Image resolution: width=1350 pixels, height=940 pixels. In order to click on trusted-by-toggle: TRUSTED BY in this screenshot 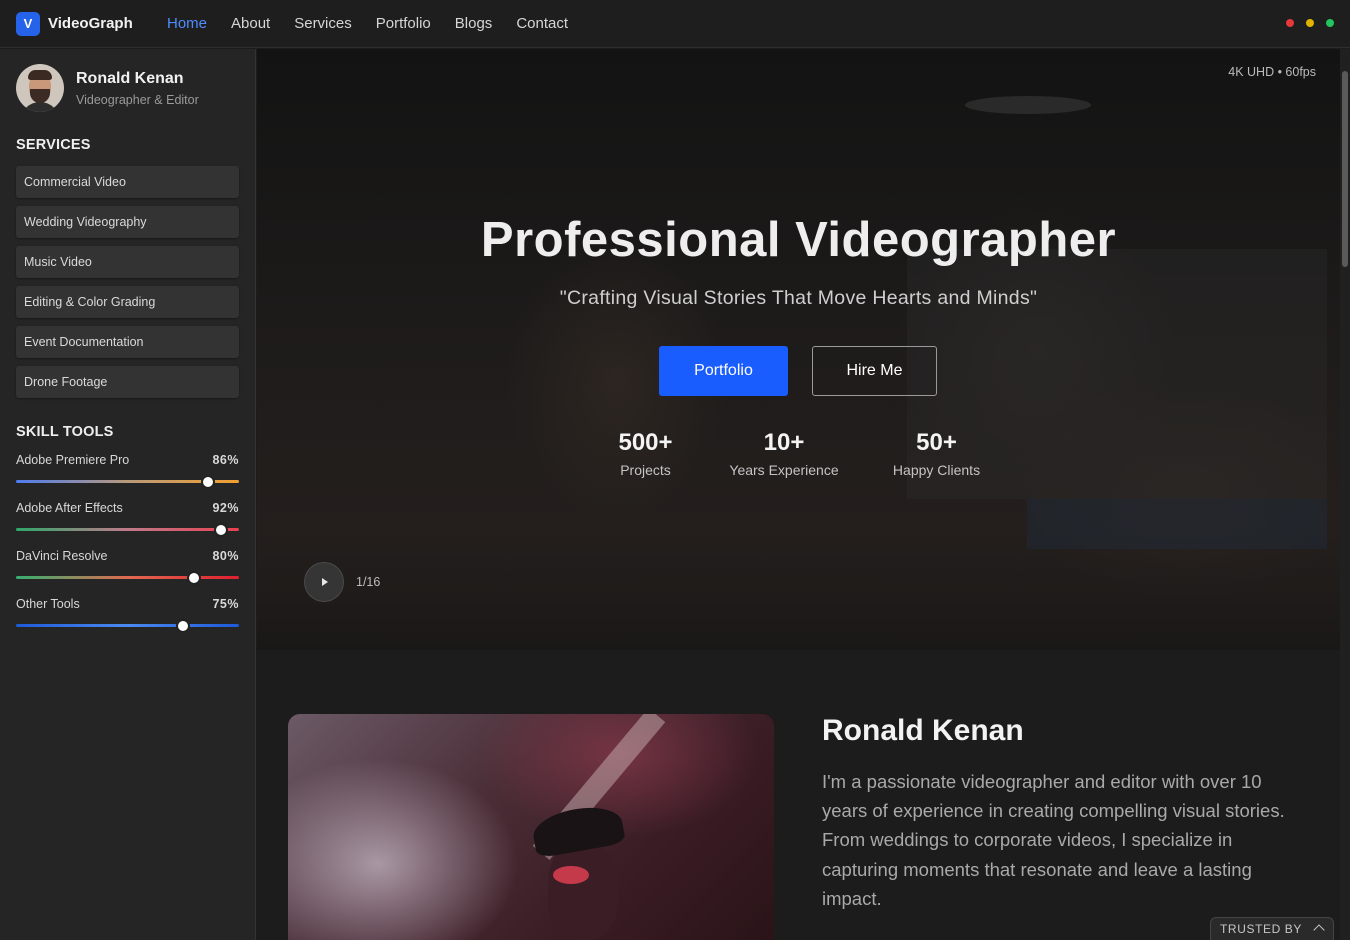, I will do `click(1272, 928)`.